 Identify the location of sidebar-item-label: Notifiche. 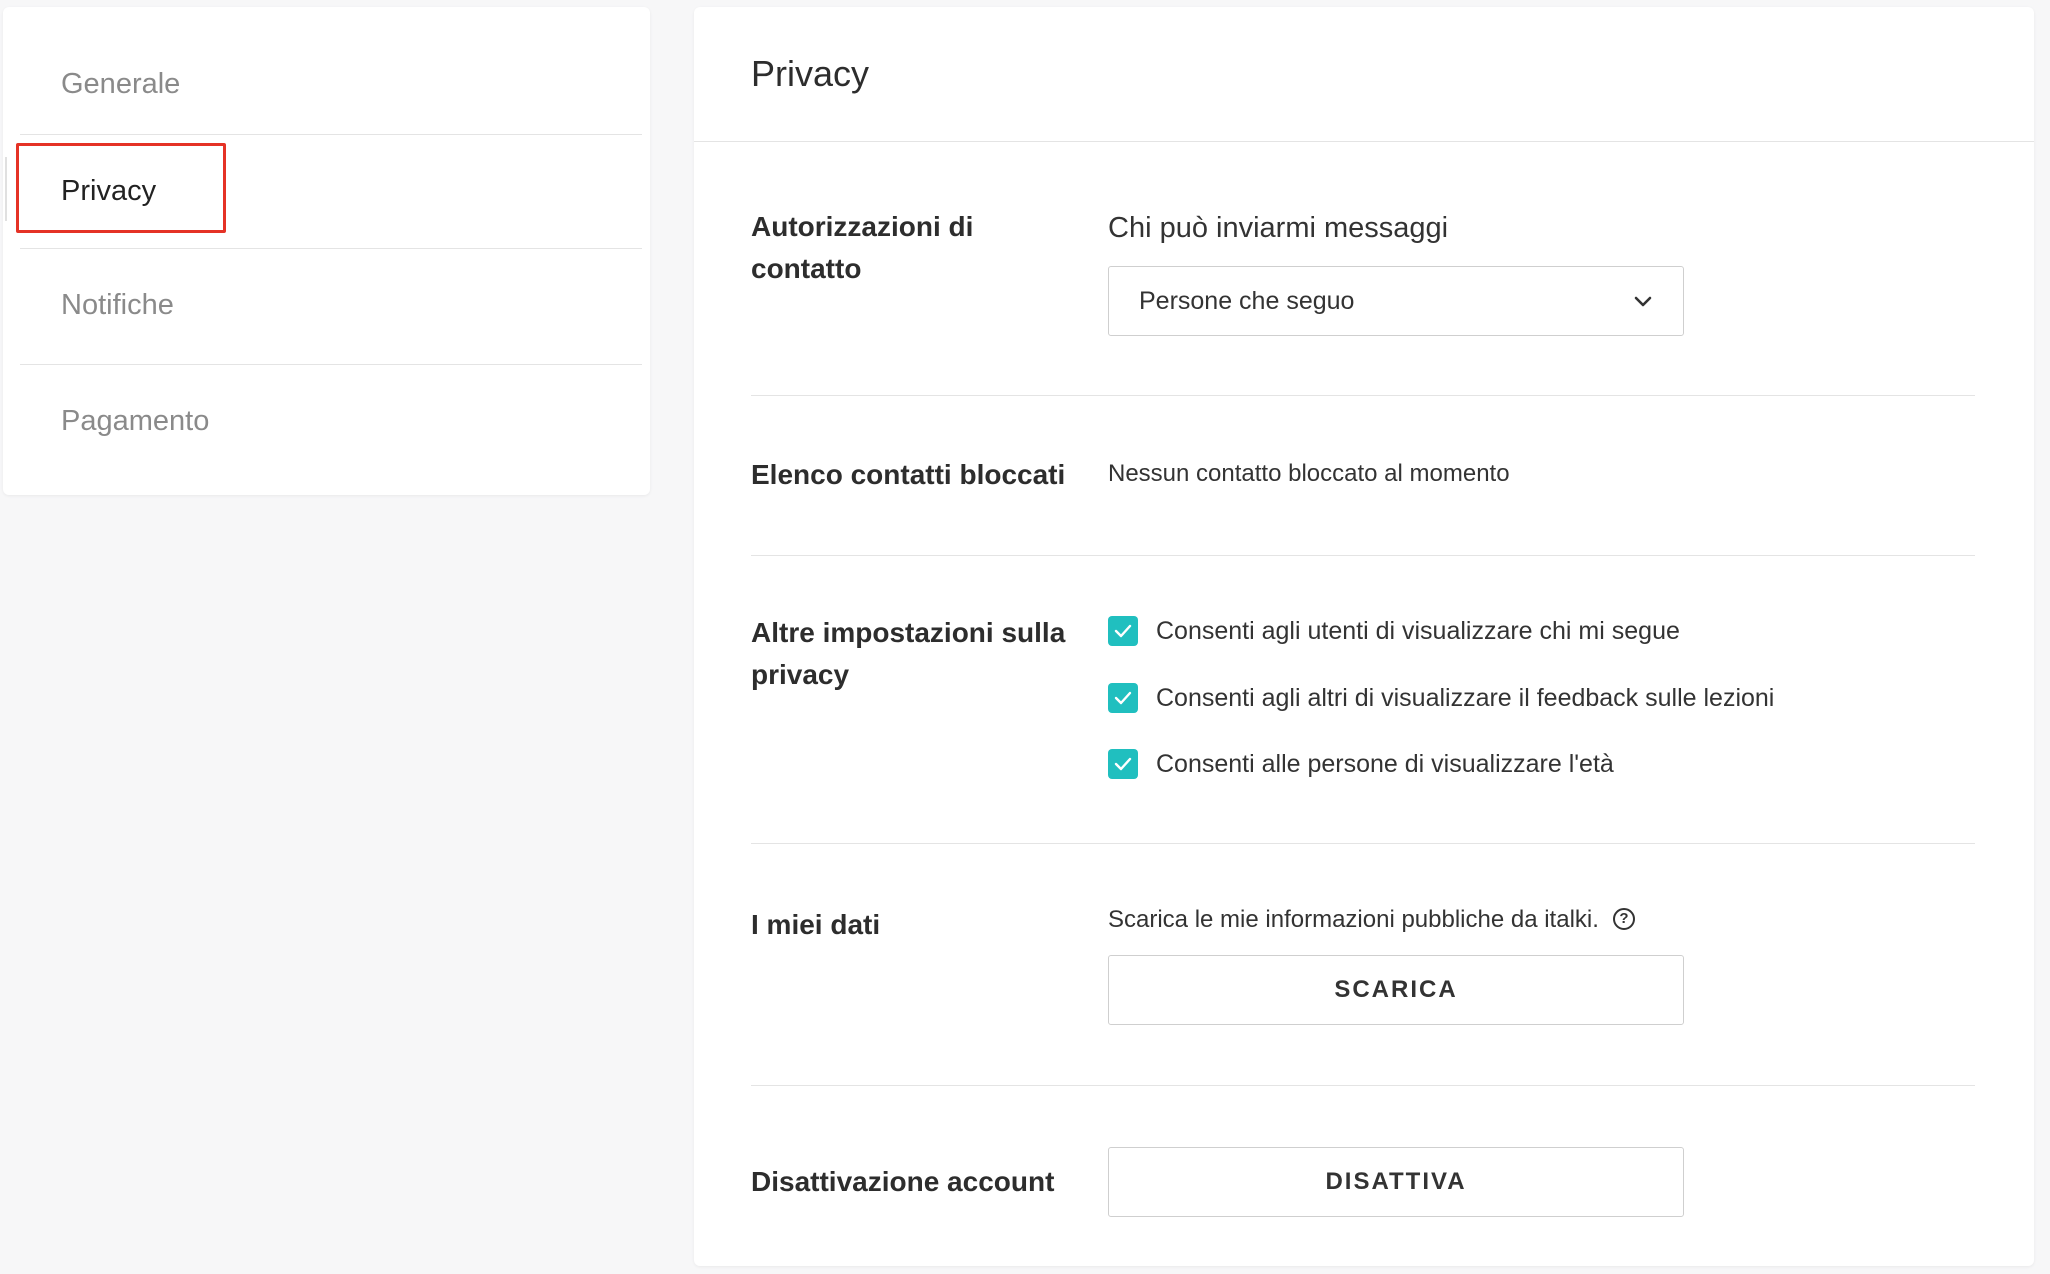
(117, 305).